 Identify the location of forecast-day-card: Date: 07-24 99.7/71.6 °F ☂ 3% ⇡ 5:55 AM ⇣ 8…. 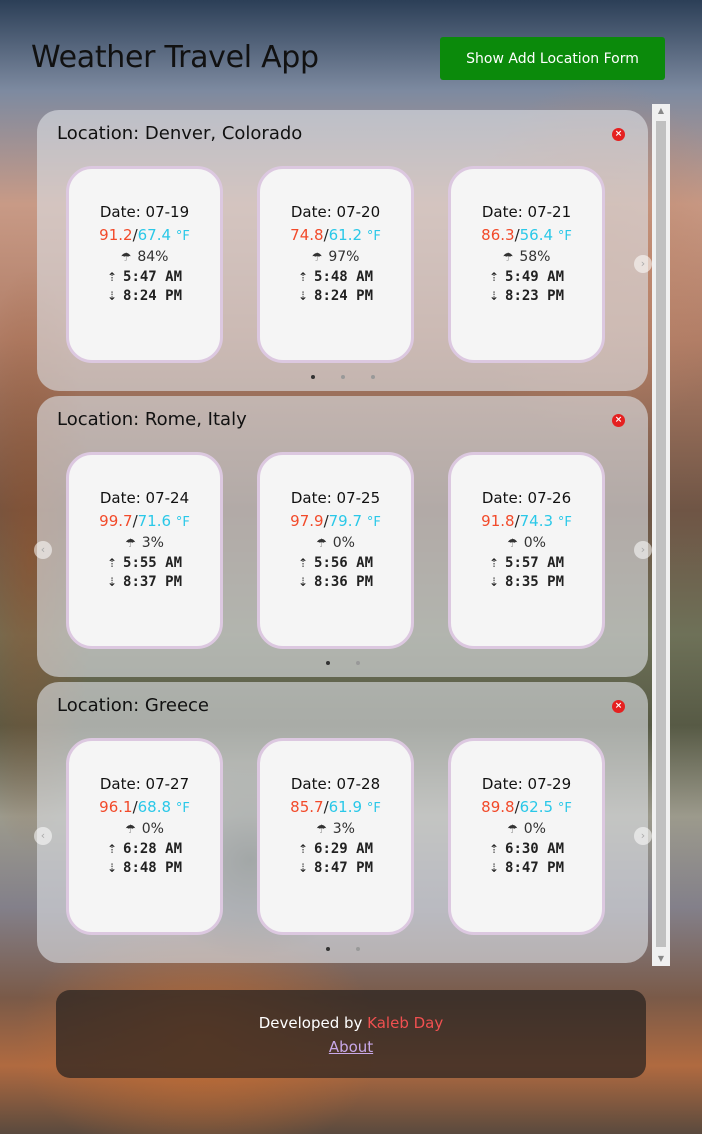
(144, 550).